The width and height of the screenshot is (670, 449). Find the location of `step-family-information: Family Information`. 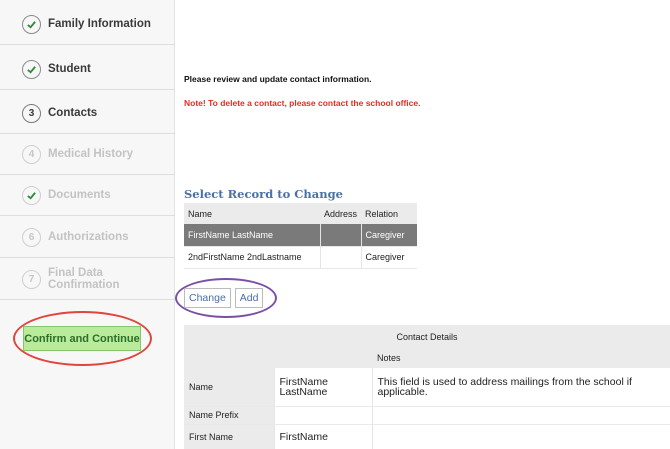

step-family-information: Family Information is located at coordinates (87, 24).